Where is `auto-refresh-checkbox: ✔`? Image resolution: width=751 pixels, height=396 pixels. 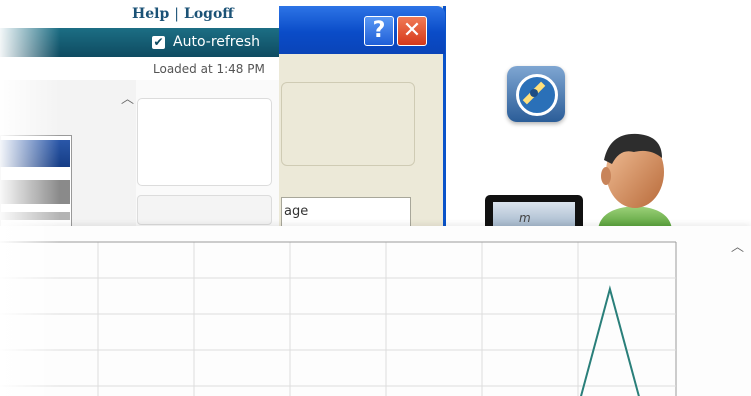
auto-refresh-checkbox: ✔ is located at coordinates (158, 42).